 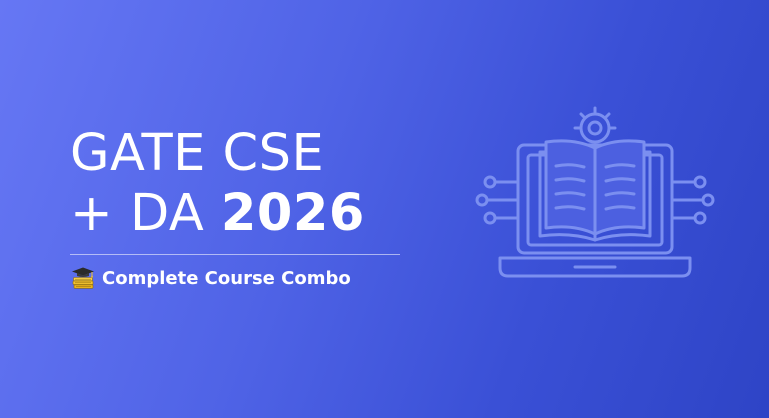 I want to click on title-line-2: + DA 2026, so click(x=240, y=214).